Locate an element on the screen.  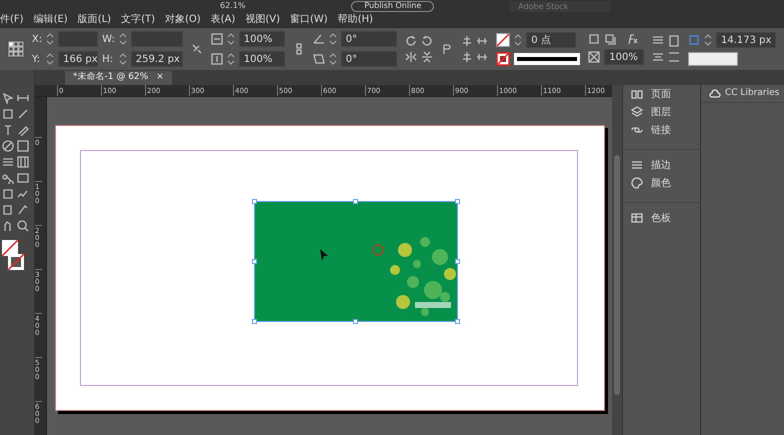
w-label: W: is located at coordinates (108, 39).